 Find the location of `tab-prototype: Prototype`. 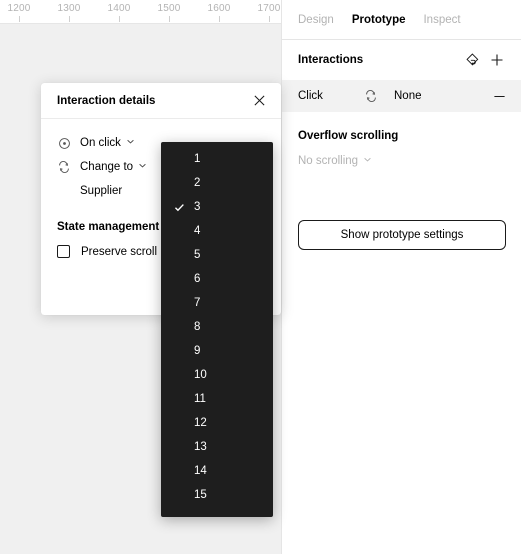

tab-prototype: Prototype is located at coordinates (379, 20).